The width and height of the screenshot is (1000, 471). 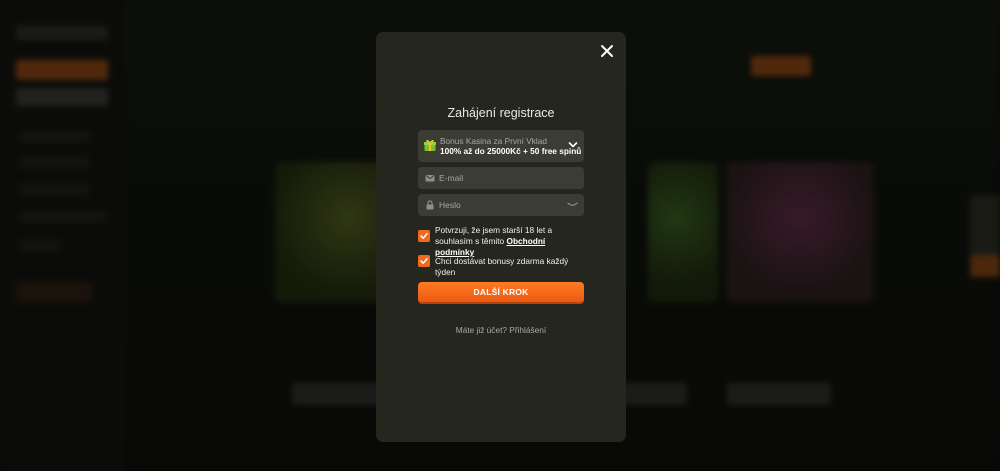 What do you see at coordinates (430, 178) in the screenshot?
I see `envelope-icon` at bounding box center [430, 178].